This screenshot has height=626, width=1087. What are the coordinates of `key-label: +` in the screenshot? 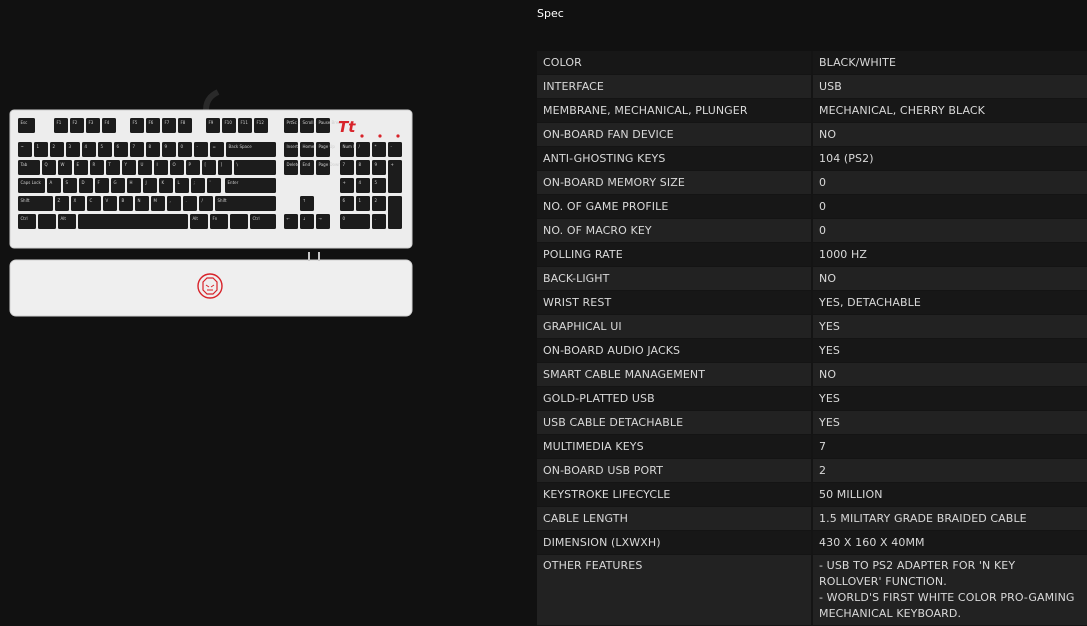 It's located at (344, 182).